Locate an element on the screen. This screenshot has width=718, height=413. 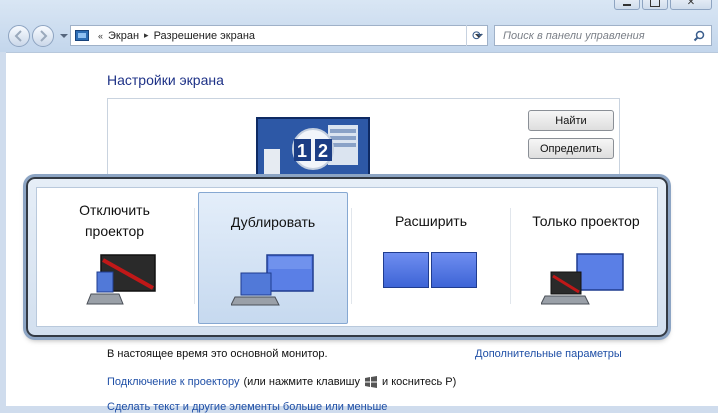
minimize-button is located at coordinates (627, 5).